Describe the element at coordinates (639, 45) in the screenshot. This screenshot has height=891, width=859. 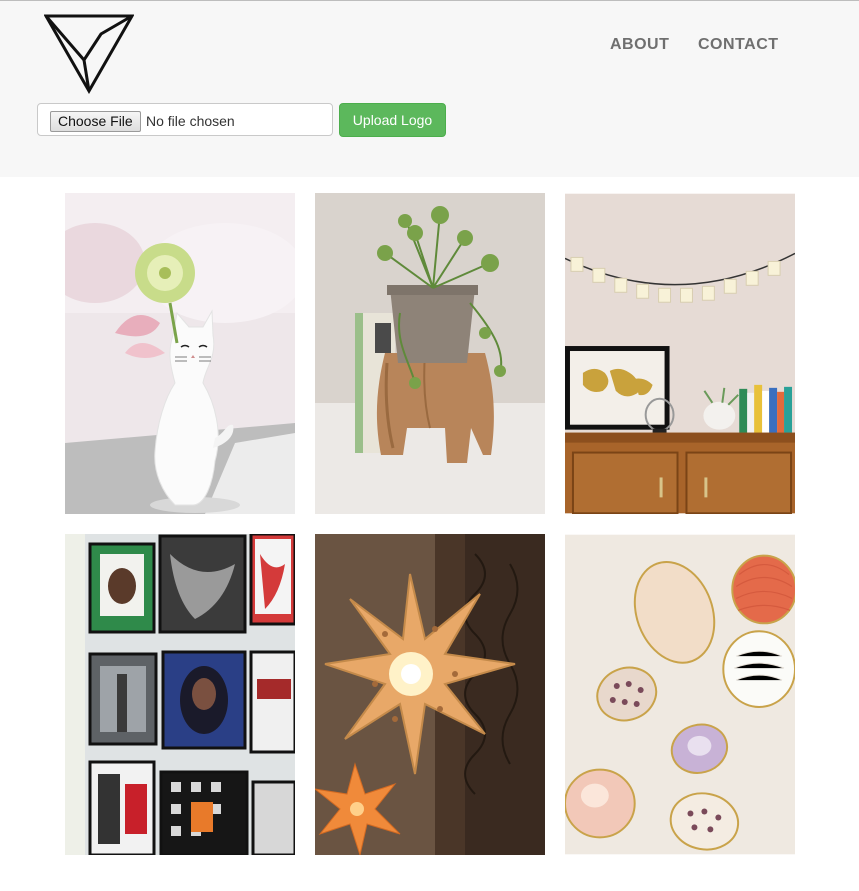
I see `nav-about-link: ABOUT` at that location.